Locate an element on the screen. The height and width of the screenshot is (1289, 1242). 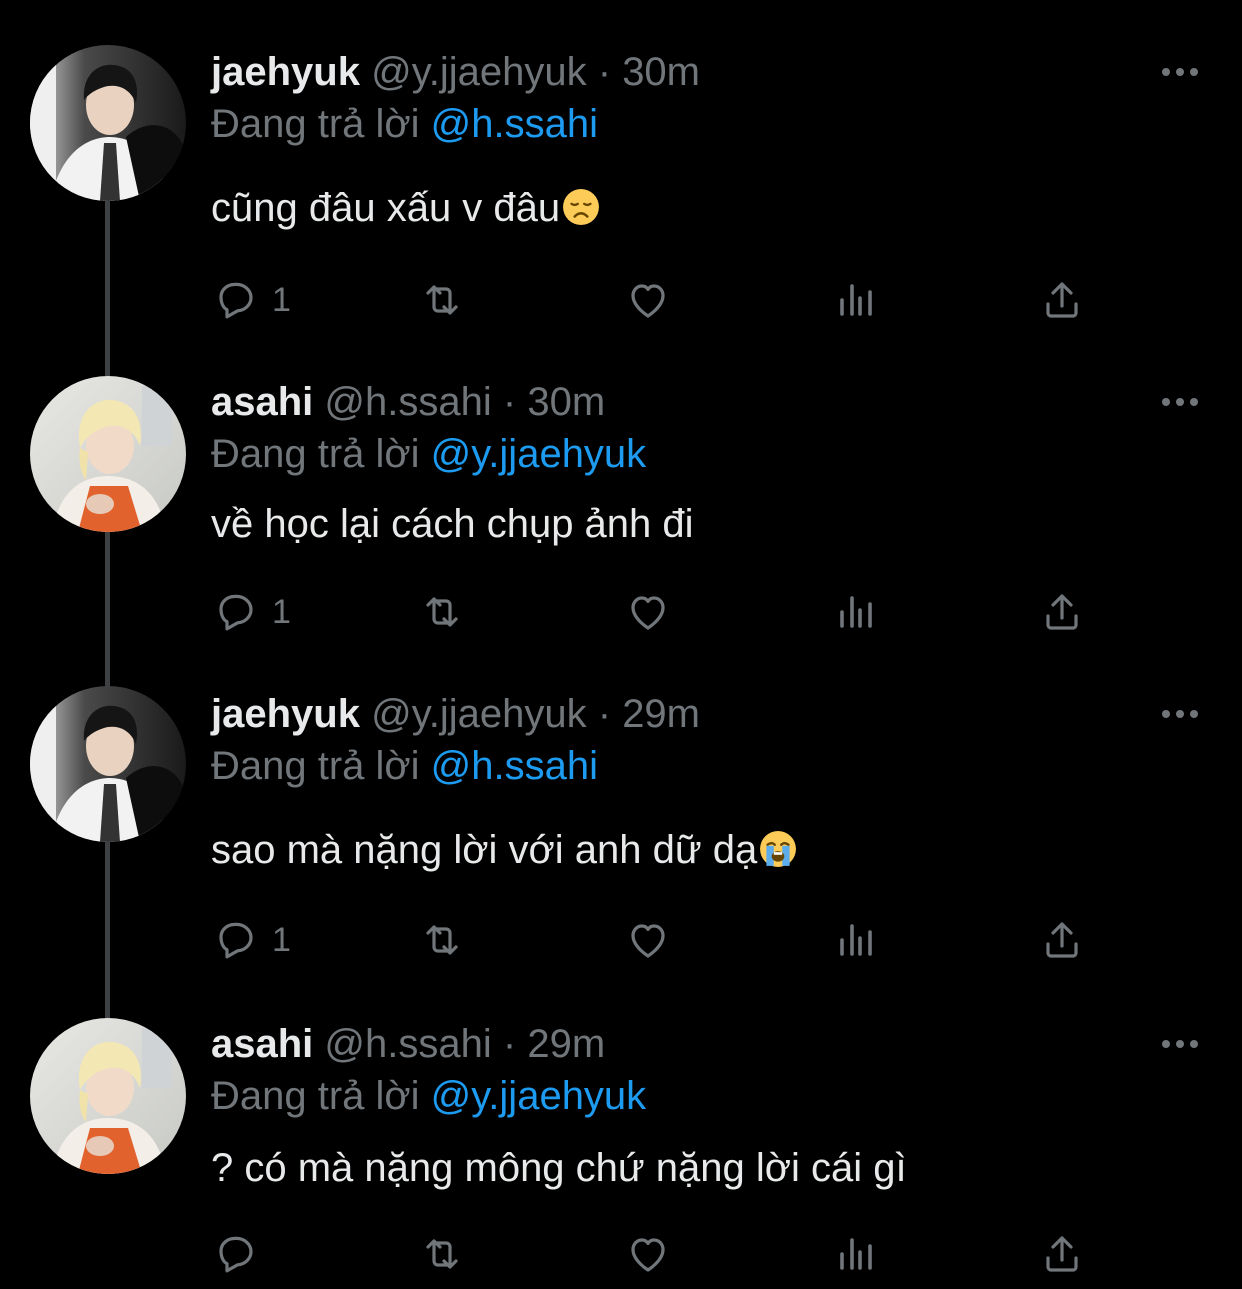
tweet-header: jaehyuk @y.jjaehyuk · 30m is located at coordinates (455, 72).